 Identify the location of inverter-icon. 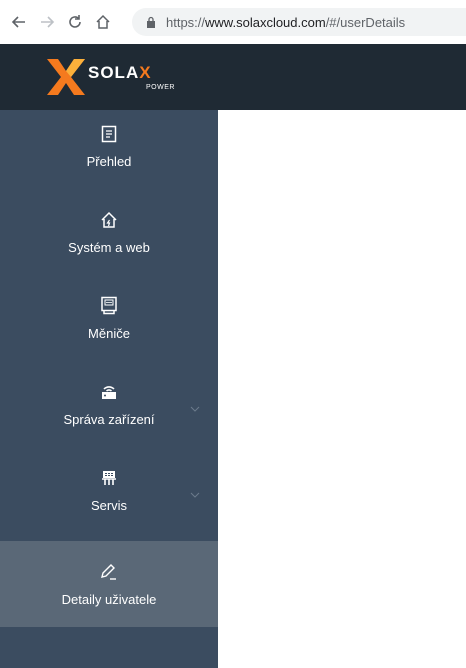
(109, 306).